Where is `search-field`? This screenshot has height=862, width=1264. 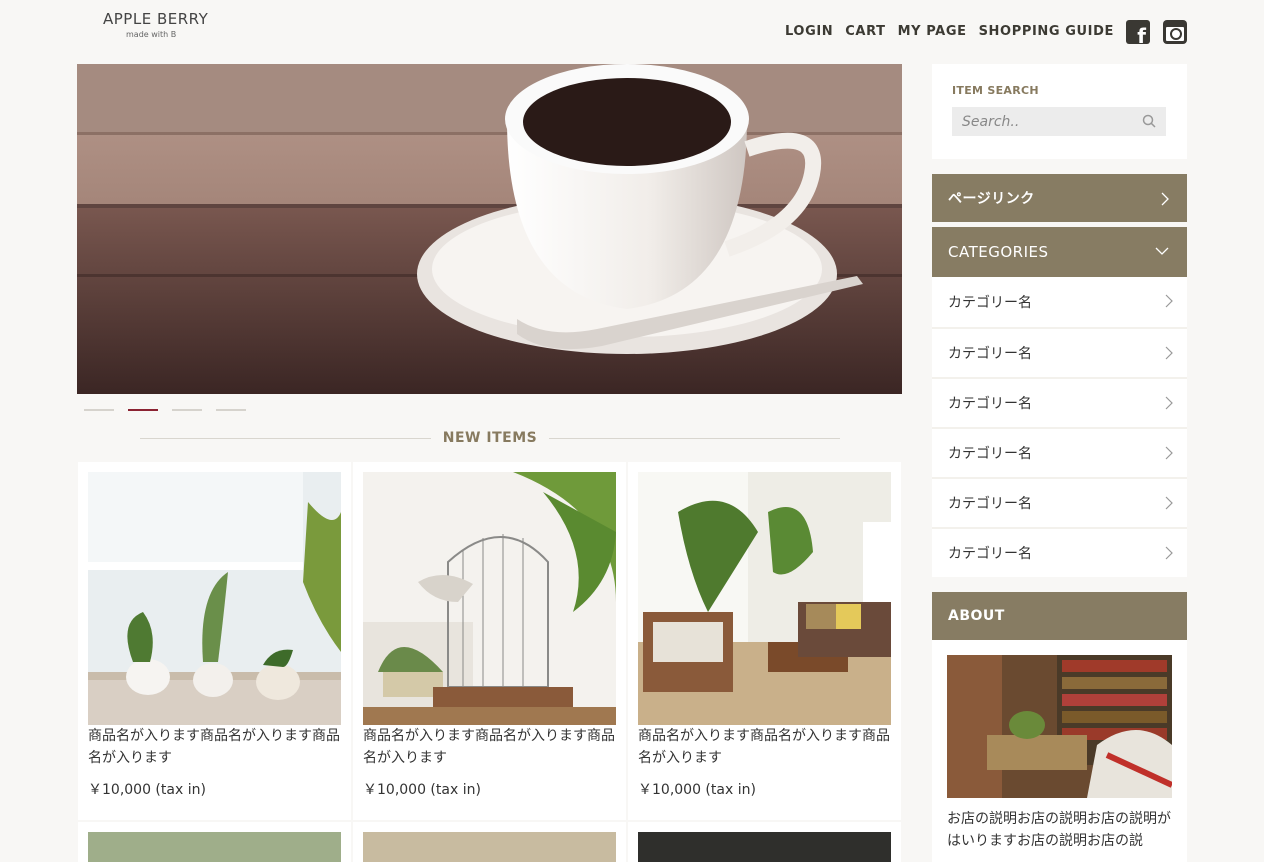 search-field is located at coordinates (1059, 121).